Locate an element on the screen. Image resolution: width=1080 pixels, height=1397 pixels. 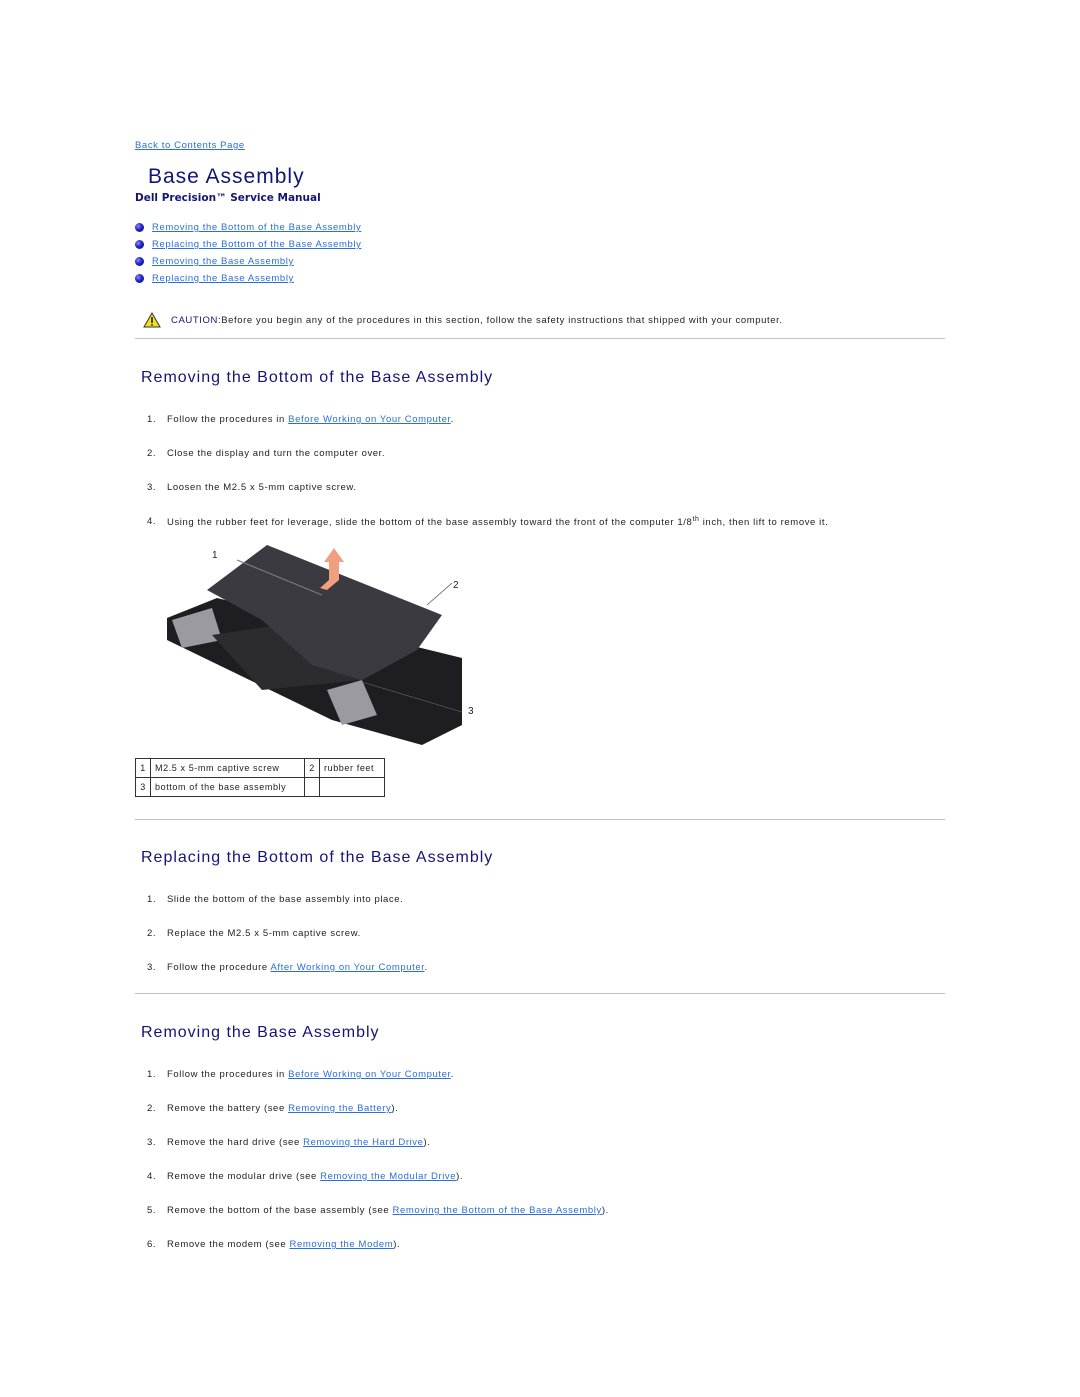
manual-subtitle: Dell Precision™ Service Manual is located at coordinates (228, 198).